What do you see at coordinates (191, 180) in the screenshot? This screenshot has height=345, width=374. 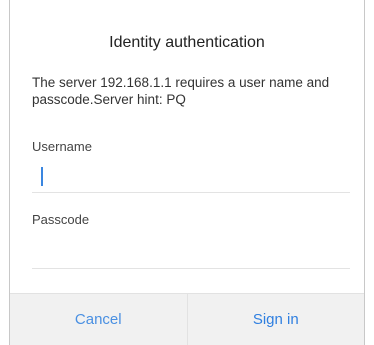 I see `username-input` at bounding box center [191, 180].